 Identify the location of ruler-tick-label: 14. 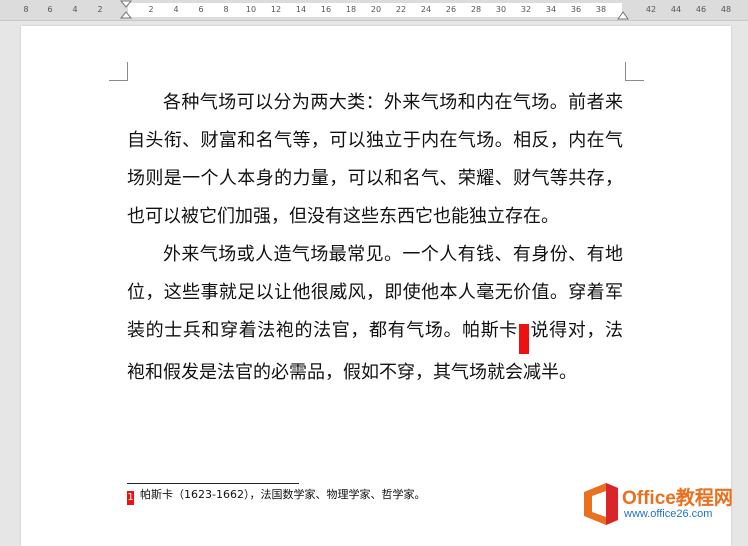
(301, 9).